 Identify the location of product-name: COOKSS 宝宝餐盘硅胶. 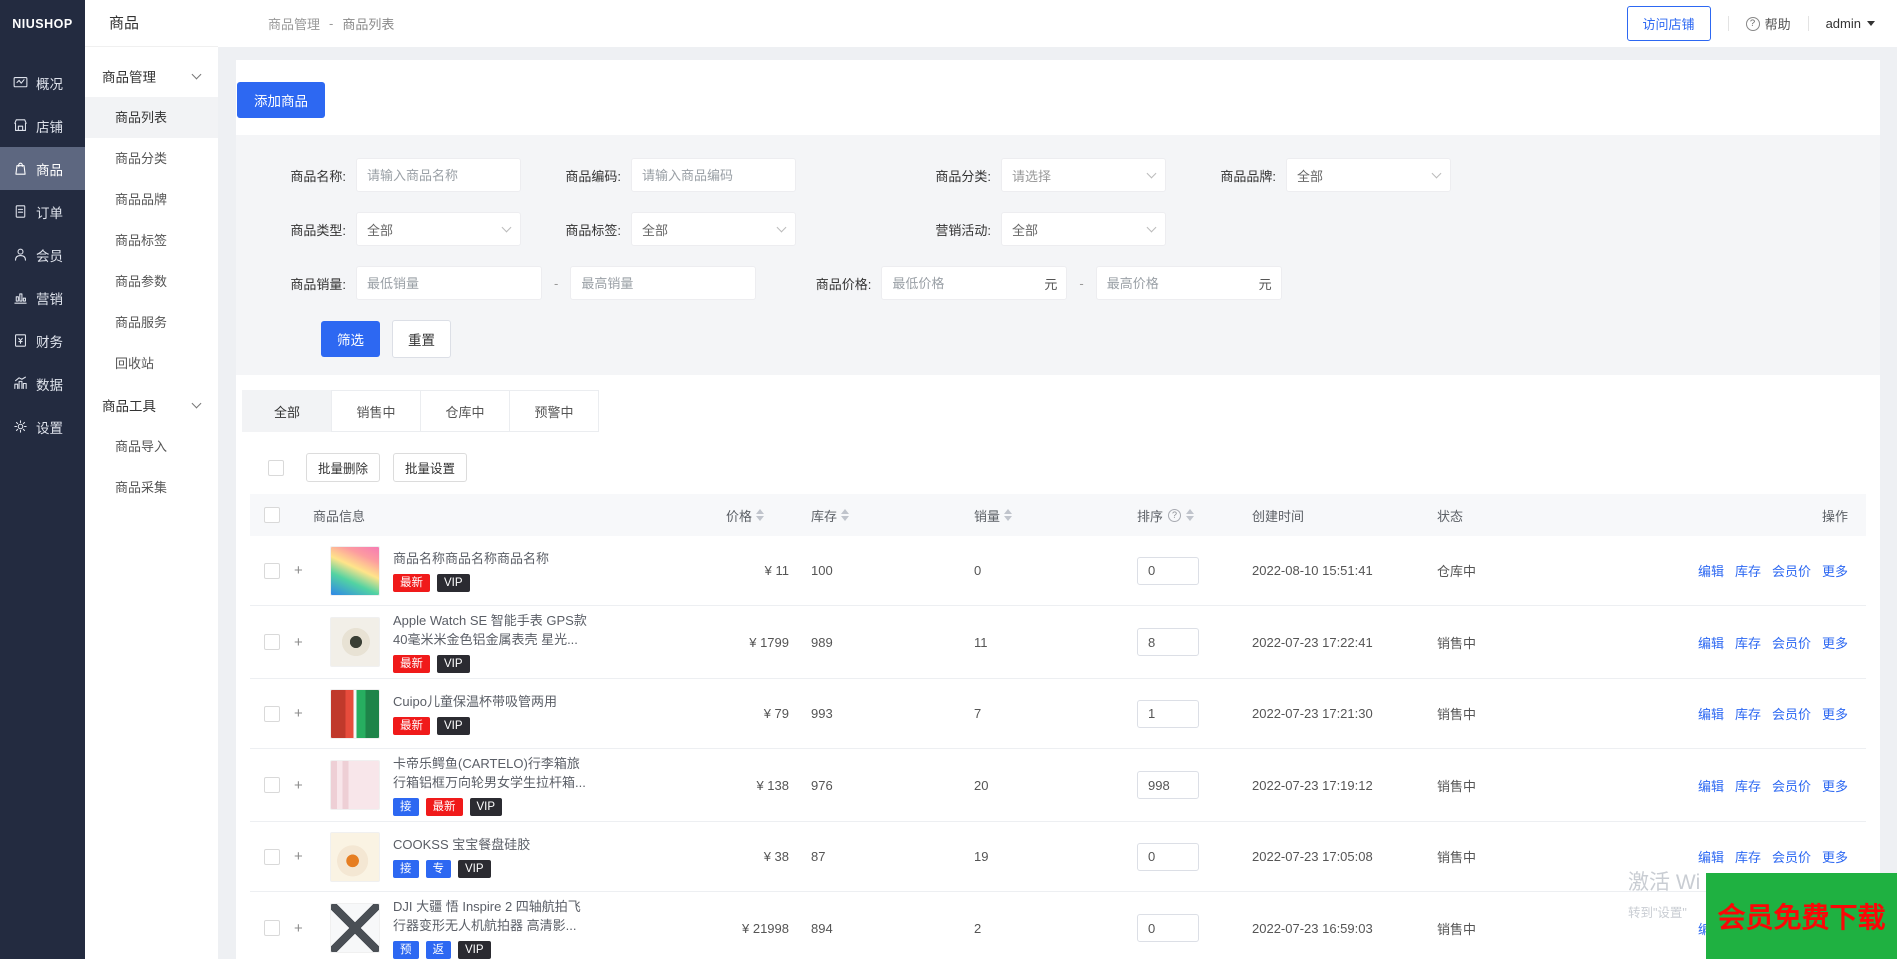
(461, 844).